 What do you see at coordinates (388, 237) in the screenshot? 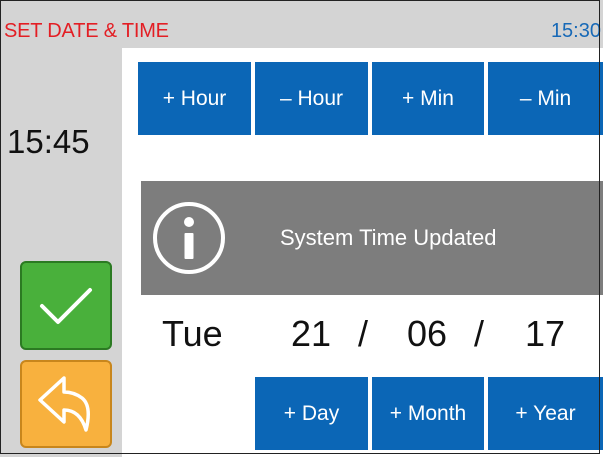
I see `notification-message: System Time Updated` at bounding box center [388, 237].